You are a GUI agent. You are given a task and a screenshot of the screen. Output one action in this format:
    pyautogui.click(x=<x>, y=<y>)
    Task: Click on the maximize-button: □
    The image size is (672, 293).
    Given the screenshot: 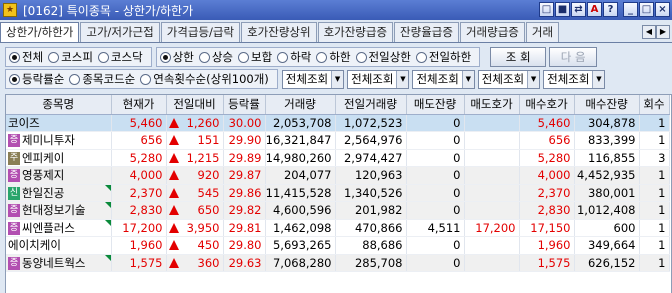 What is the action you would take?
    pyautogui.click(x=646, y=9)
    